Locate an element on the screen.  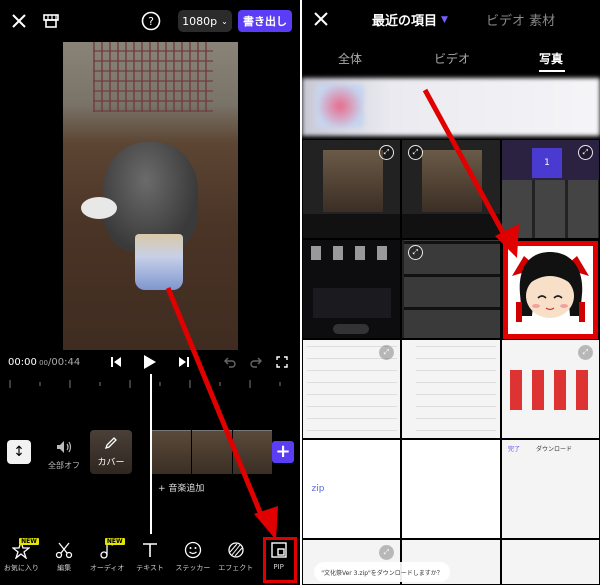
tool-text: テキスト is located at coordinates (150, 560).